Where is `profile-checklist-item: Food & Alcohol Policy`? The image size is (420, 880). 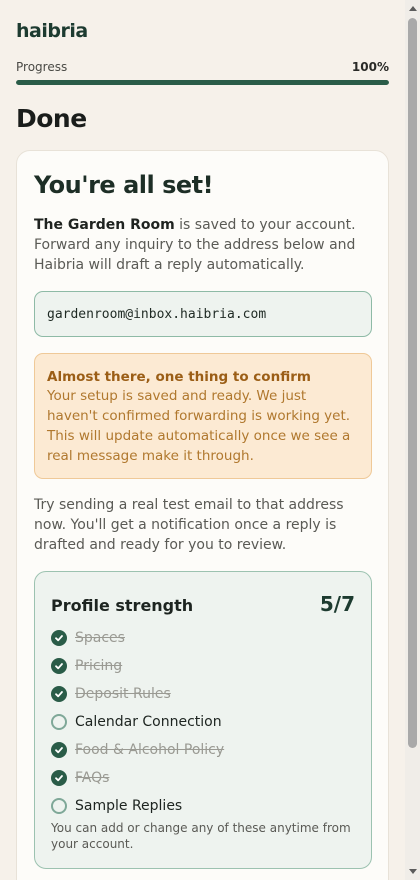
profile-checklist-item: Food & Alcohol Policy is located at coordinates (206, 750).